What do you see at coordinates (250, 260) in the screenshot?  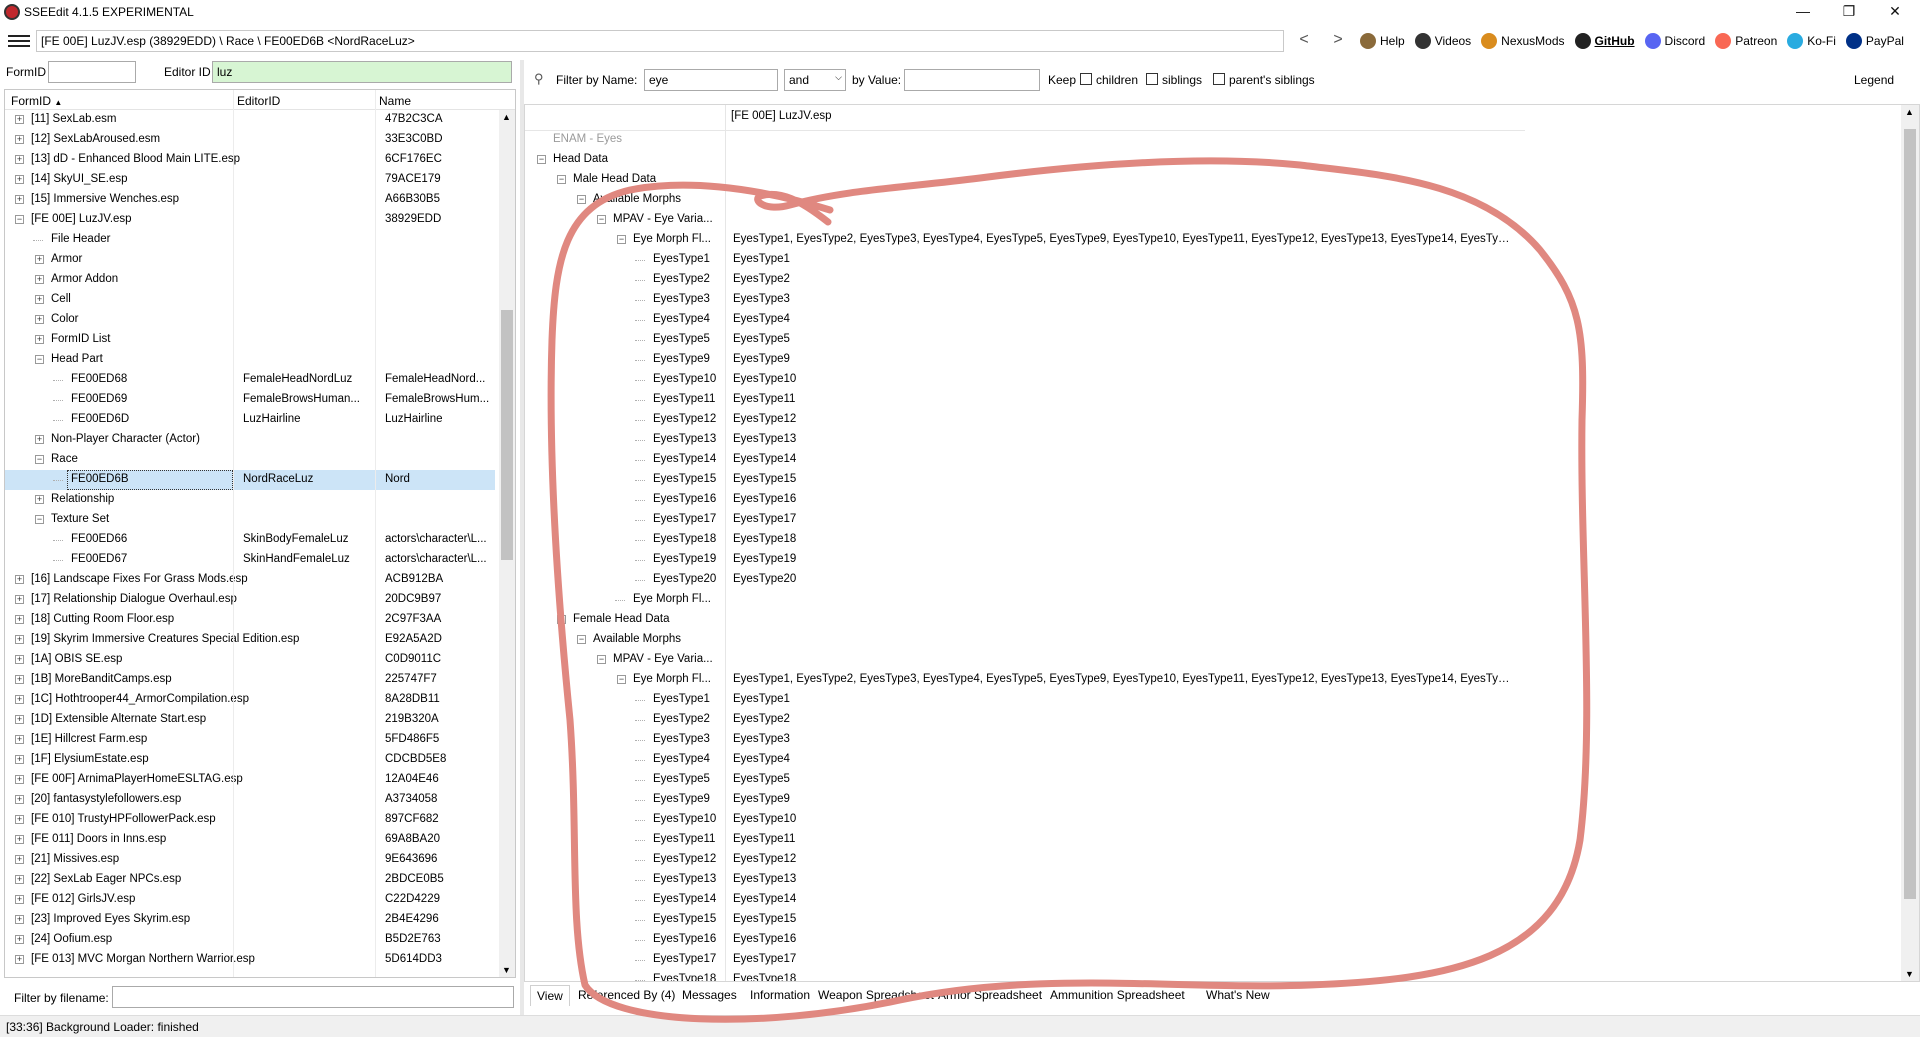 I see `tree-row: + Armor` at bounding box center [250, 260].